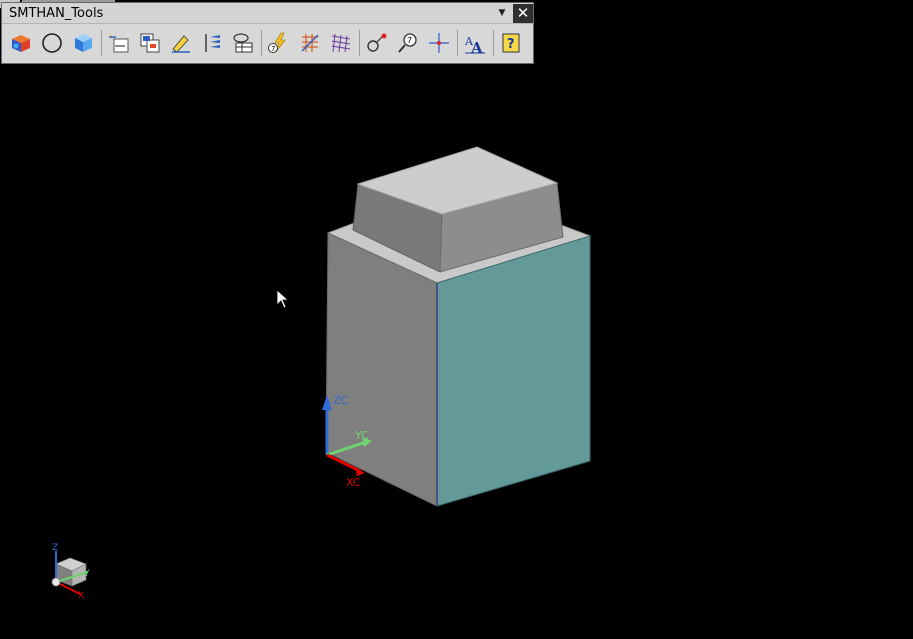 The image size is (913, 639). Describe the element at coordinates (502, 13) in the screenshot. I see `dropdown-arrow-icon: ▼` at that location.